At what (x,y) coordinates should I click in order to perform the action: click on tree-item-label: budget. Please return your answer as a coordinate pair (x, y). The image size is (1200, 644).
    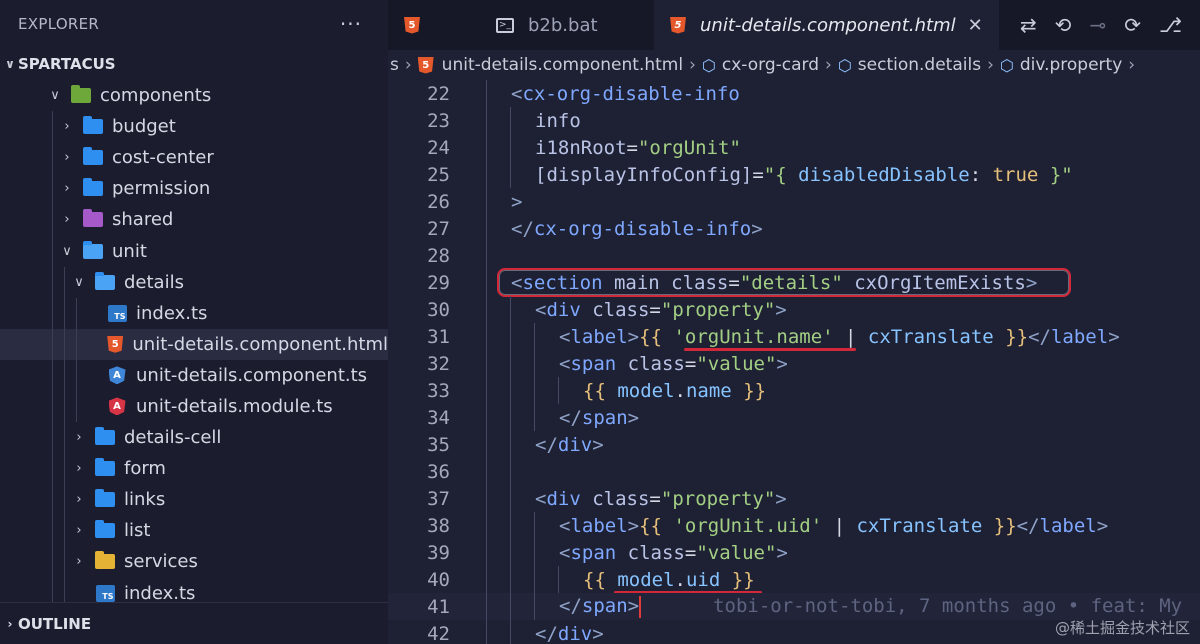
    Looking at the image, I should click on (144, 127).